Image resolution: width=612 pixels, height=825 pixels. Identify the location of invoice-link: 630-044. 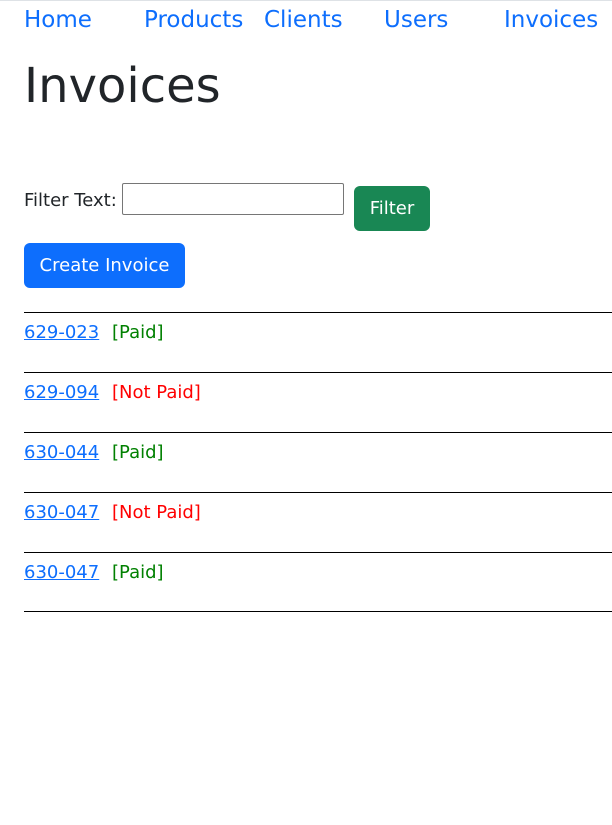
(61, 453).